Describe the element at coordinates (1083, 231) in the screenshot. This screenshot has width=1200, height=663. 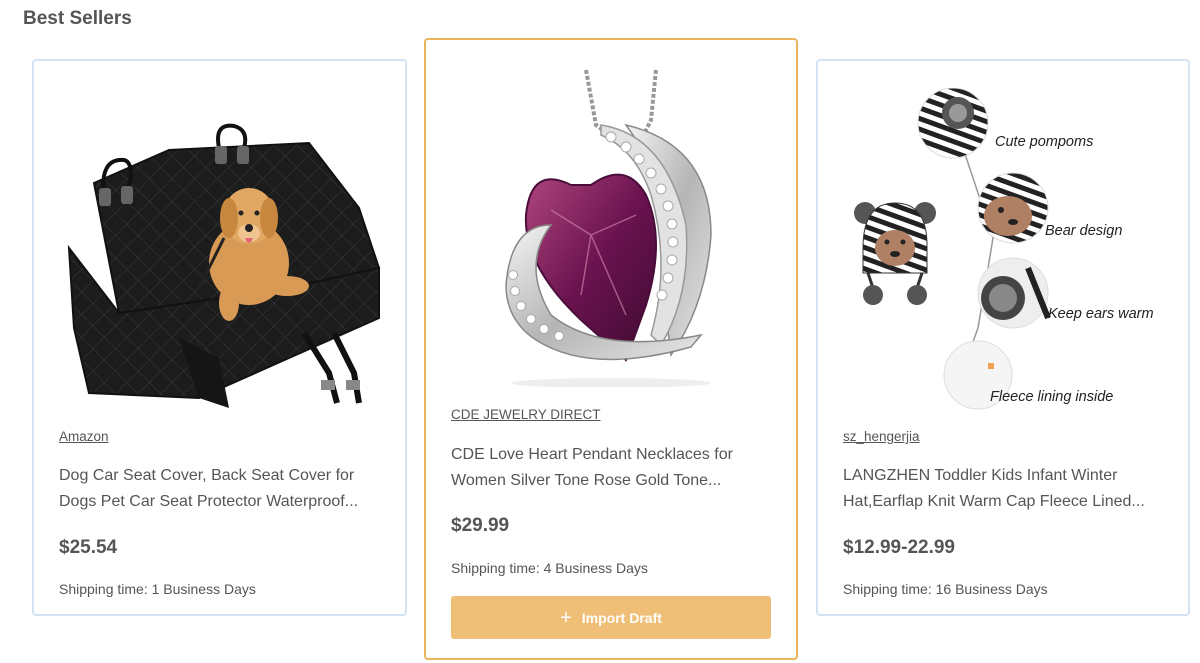
I see `callout-bear-design: Bear design` at that location.